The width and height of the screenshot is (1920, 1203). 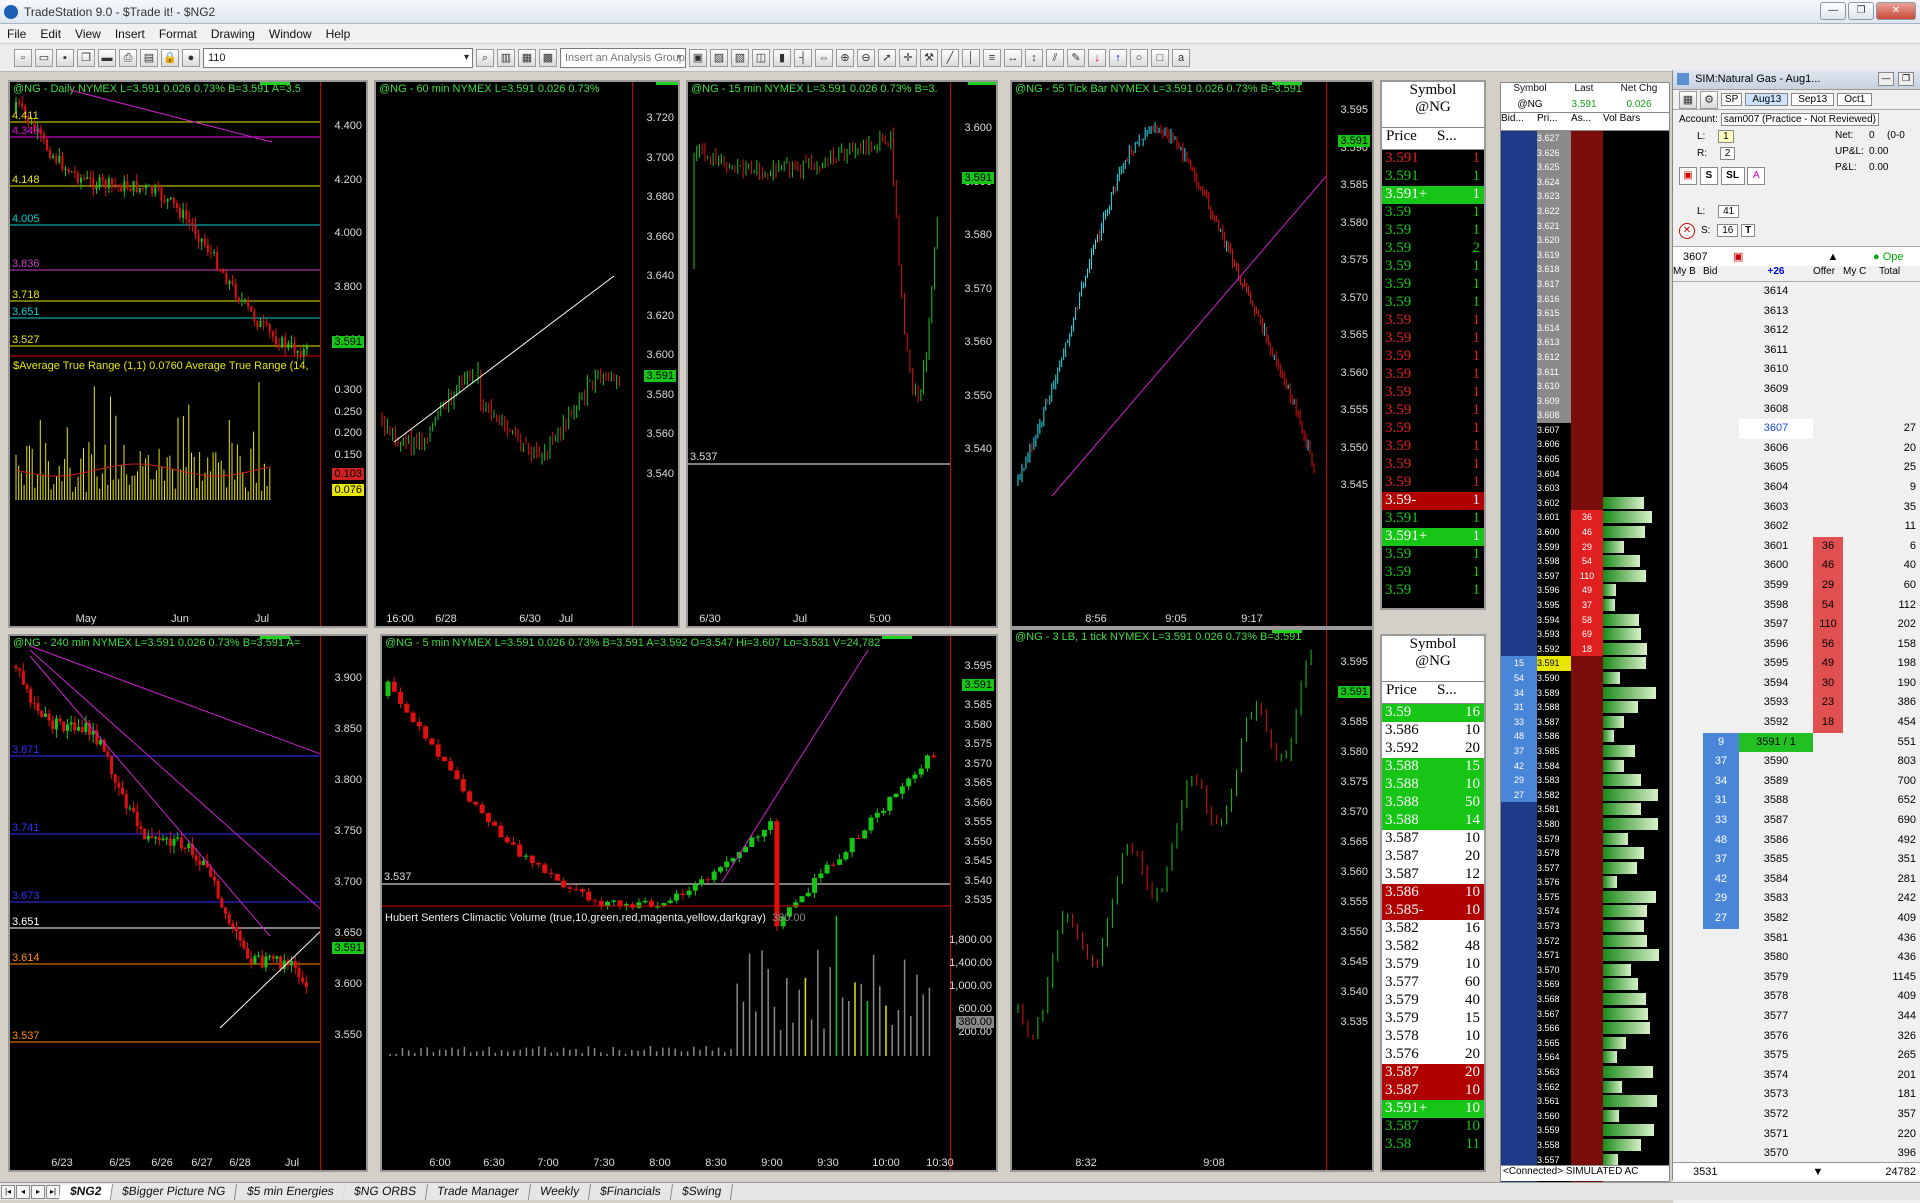 What do you see at coordinates (1796, 487) in the screenshot?
I see `matrix-row: 3604 9` at bounding box center [1796, 487].